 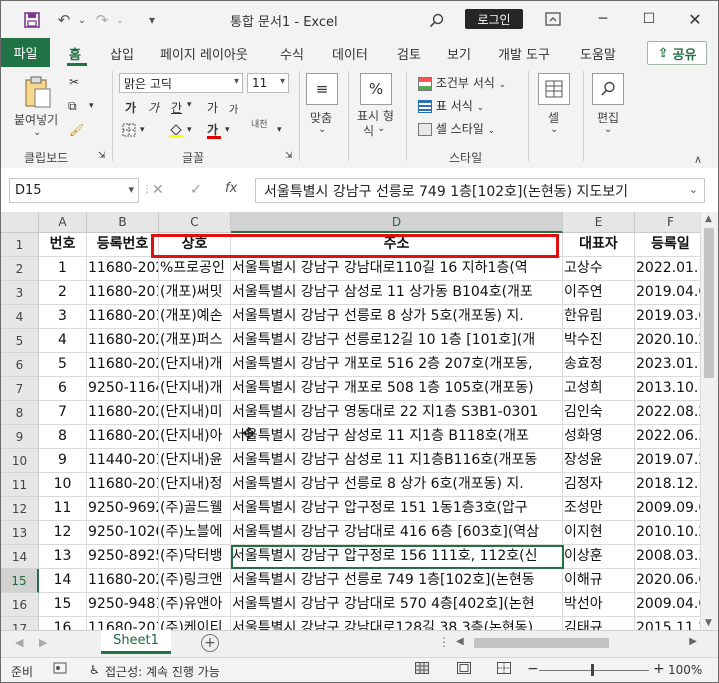 What do you see at coordinates (195, 485) in the screenshot?
I see `cell-col-c: (단지내)정` at bounding box center [195, 485].